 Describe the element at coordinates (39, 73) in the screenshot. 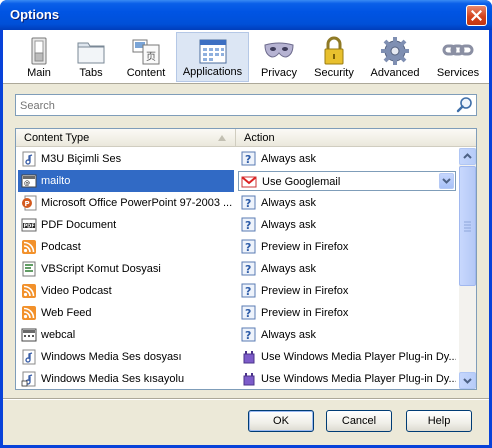

I see `tab-main-label: Main` at that location.